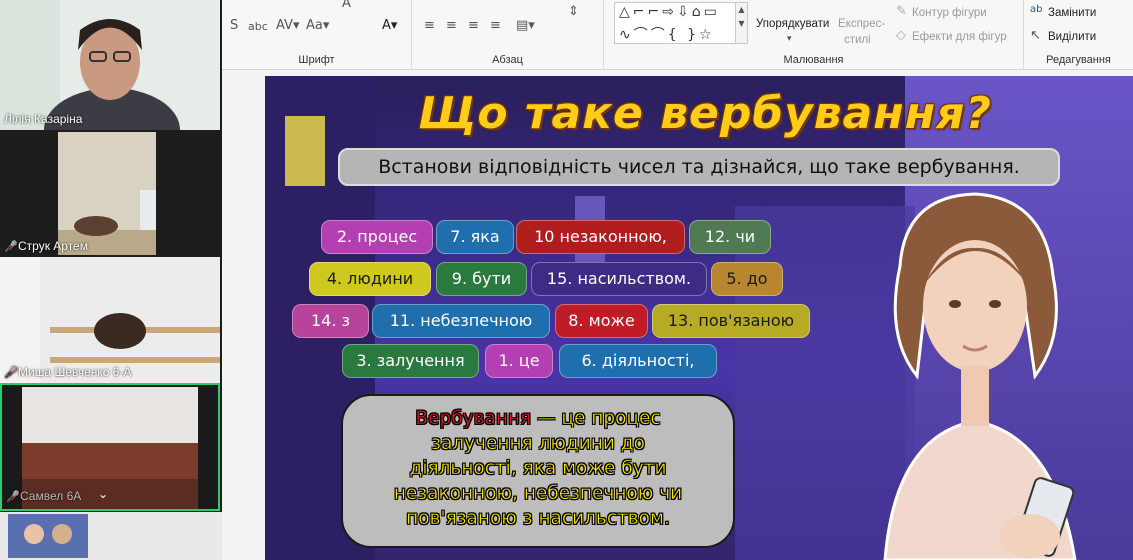  Describe the element at coordinates (857, 40) in the screenshot. I see `quick-styles-label-2: стилі` at that location.